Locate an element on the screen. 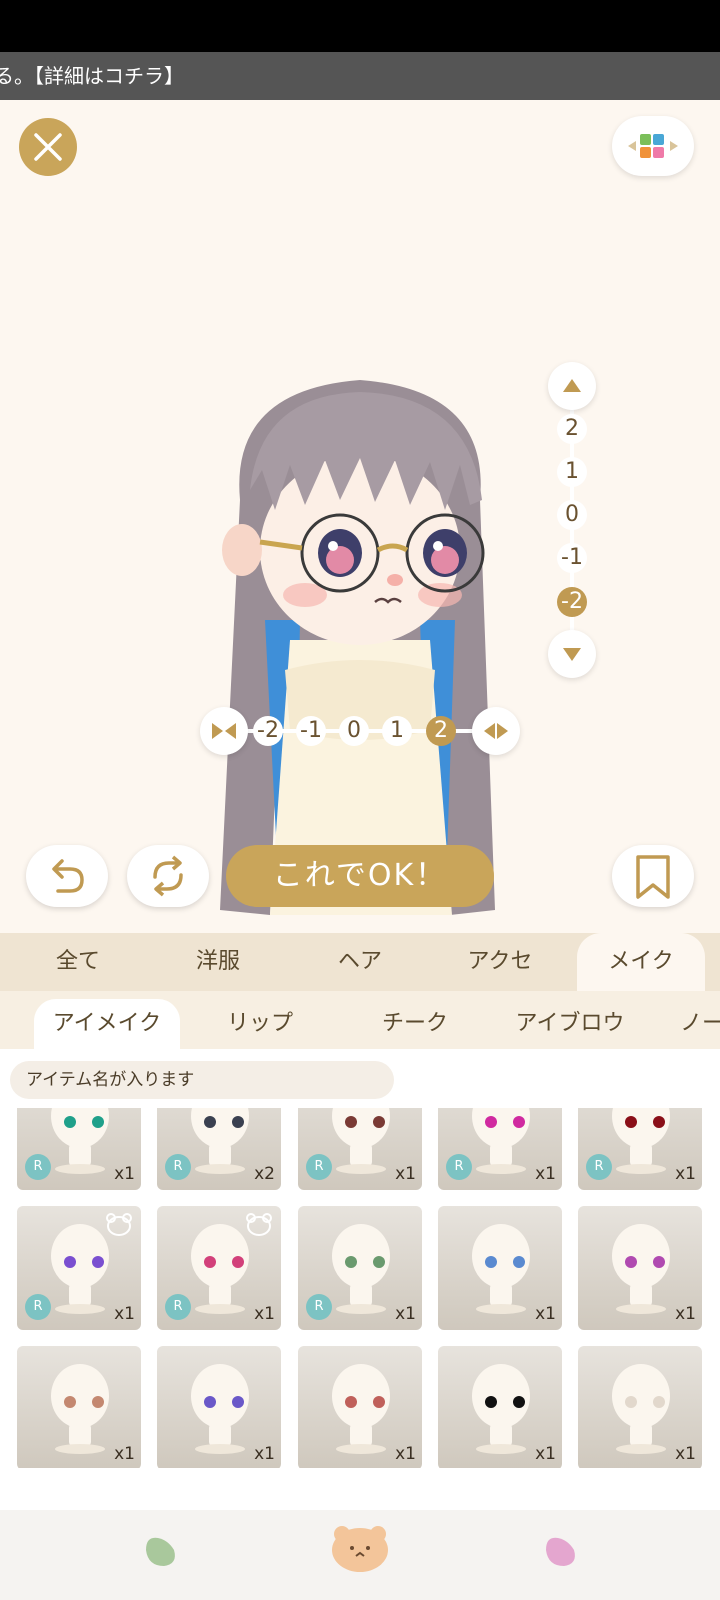 The height and width of the screenshot is (1600, 720). news-ticker: る。【詳細はコチラ】 is located at coordinates (360, 76).